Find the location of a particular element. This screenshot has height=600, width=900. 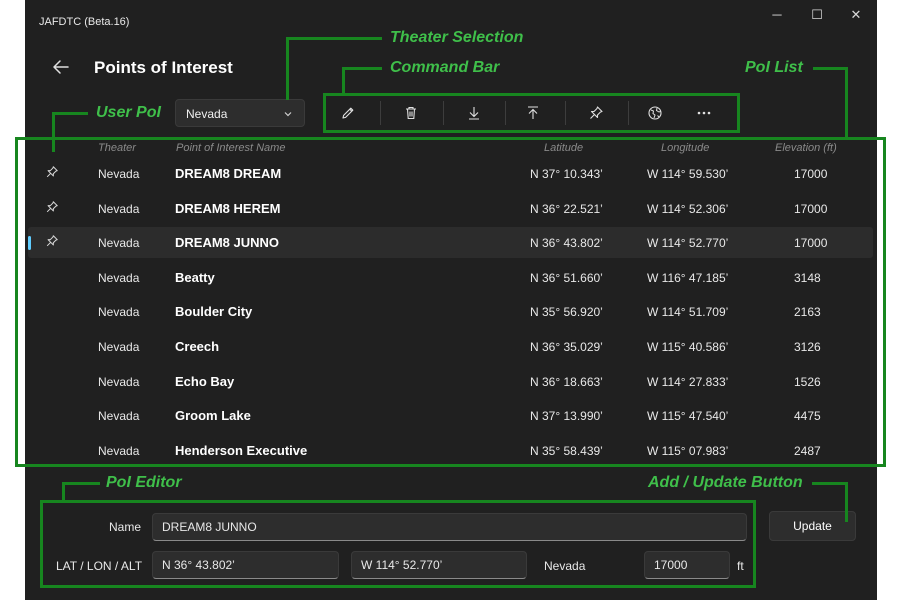

arrow-left-icon is located at coordinates (61, 67).